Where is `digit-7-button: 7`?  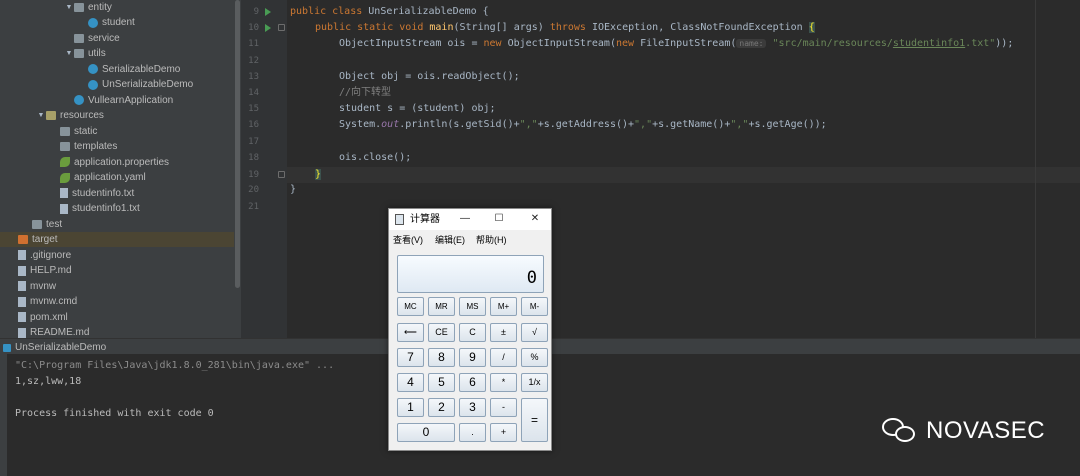
digit-7-button: 7 is located at coordinates (410, 357).